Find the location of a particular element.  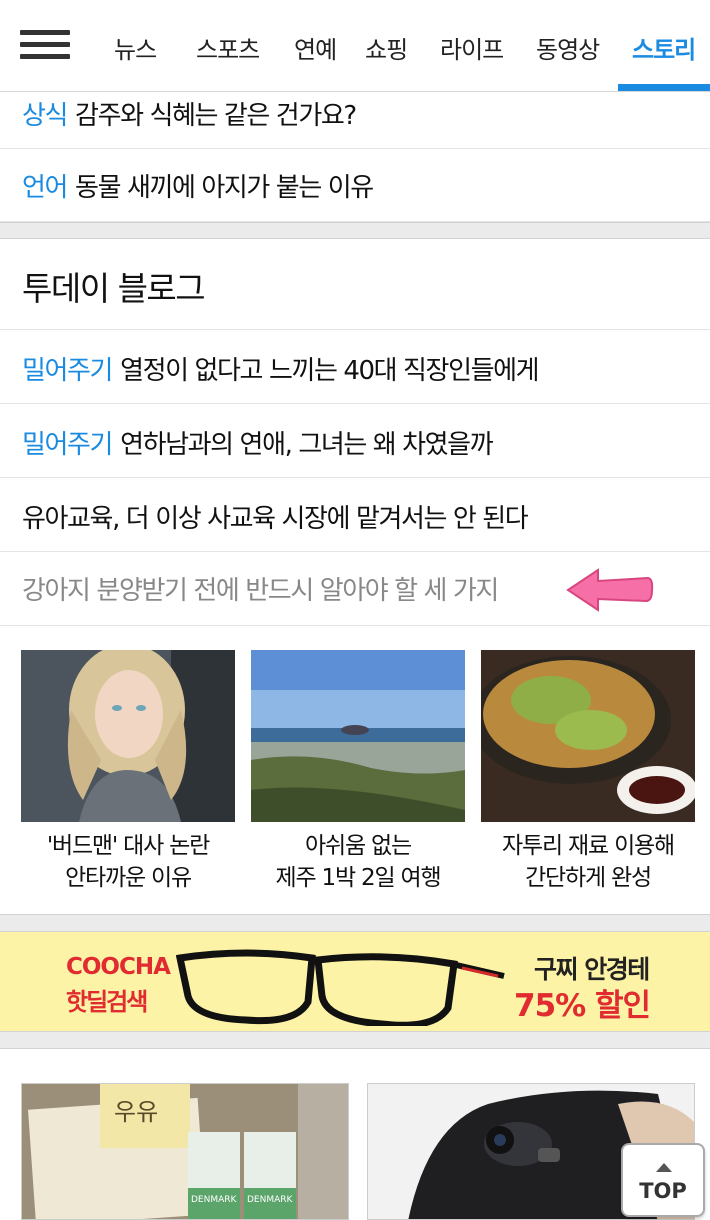

tab-life: 라이프 is located at coordinates (472, 47).